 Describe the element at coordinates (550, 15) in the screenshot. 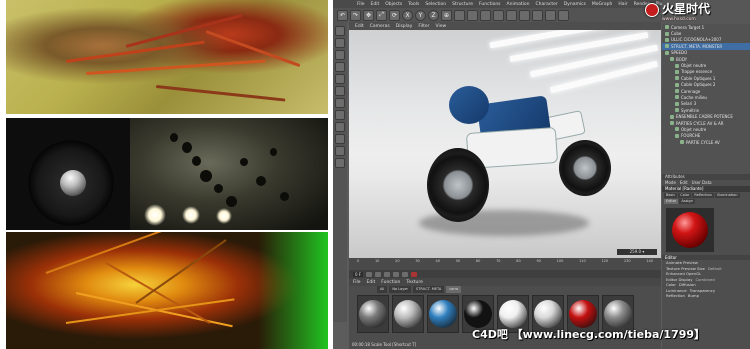

I see `scene-button` at that location.